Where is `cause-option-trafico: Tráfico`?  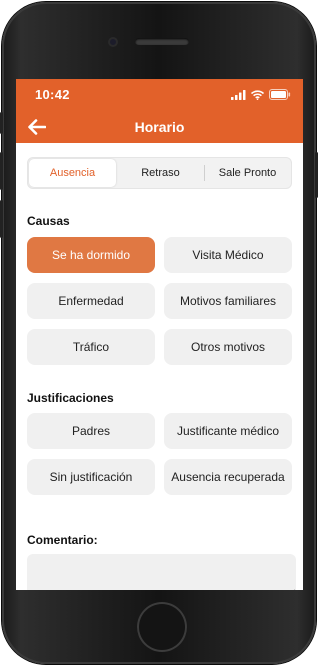 cause-option-trafico: Tráfico is located at coordinates (91, 347).